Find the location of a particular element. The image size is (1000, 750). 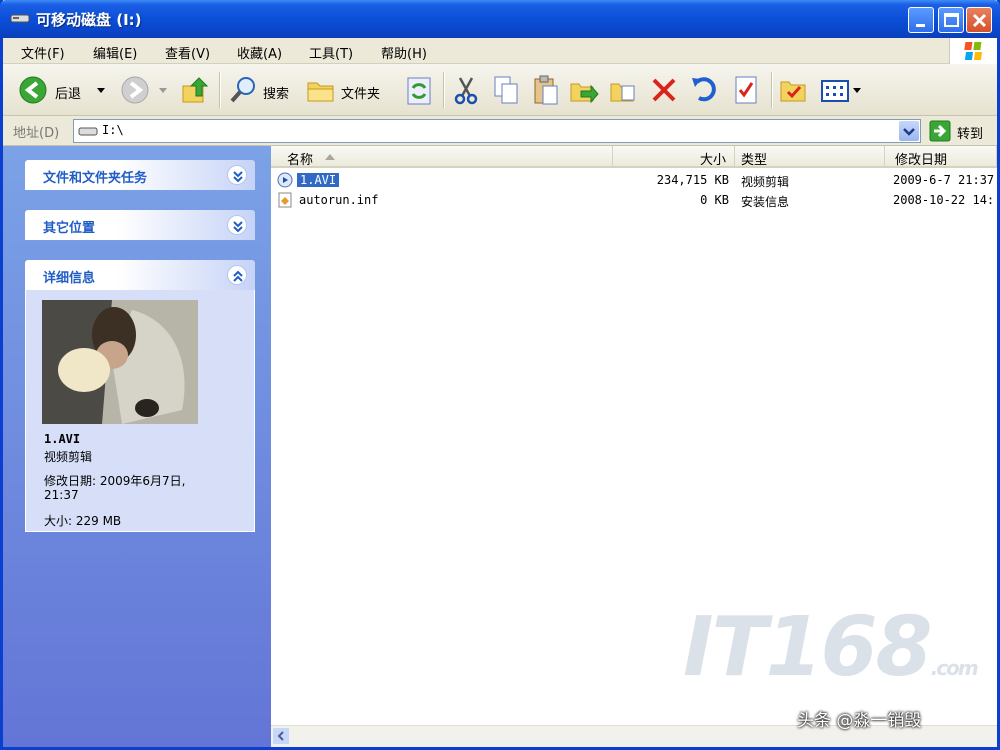

copy-icon is located at coordinates (506, 90).